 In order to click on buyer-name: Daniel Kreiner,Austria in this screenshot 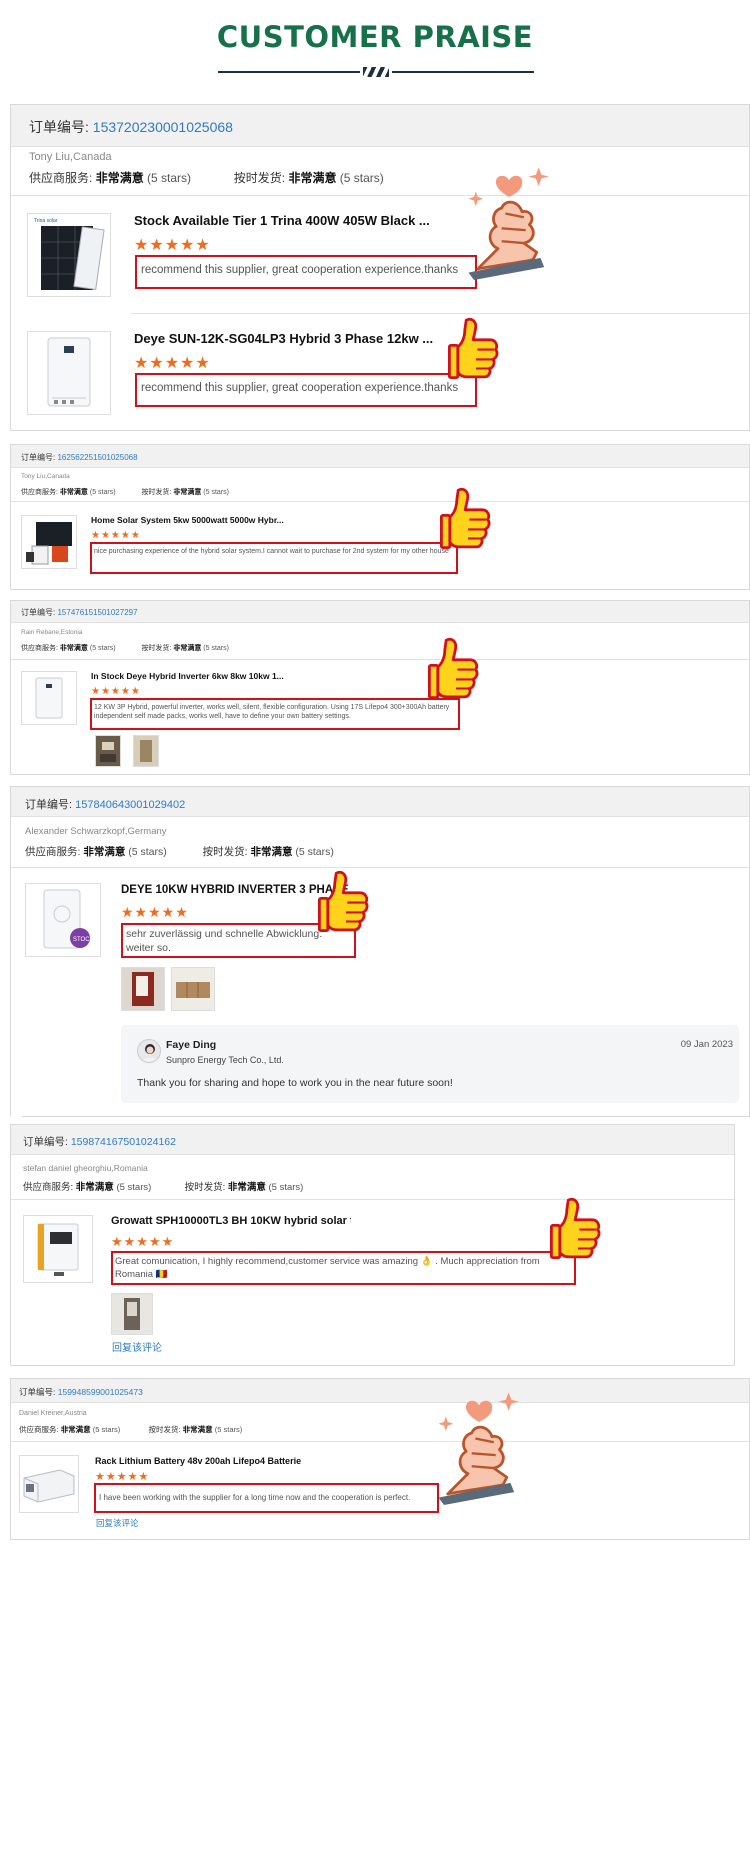, I will do `click(53, 1413)`.